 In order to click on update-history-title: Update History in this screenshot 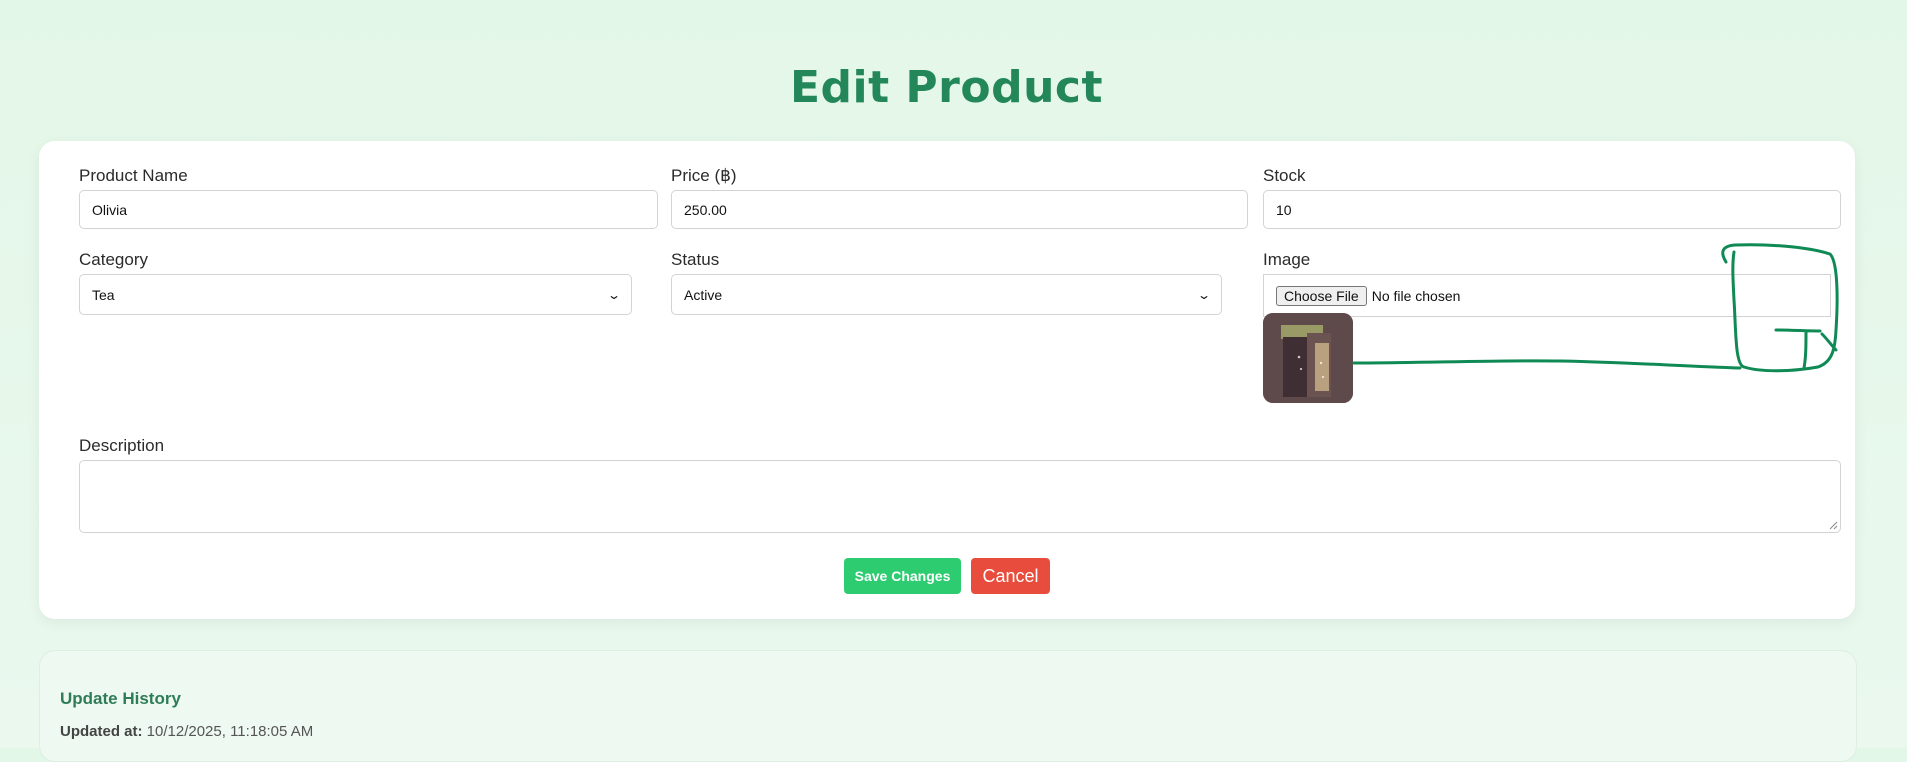, I will do `click(120, 698)`.